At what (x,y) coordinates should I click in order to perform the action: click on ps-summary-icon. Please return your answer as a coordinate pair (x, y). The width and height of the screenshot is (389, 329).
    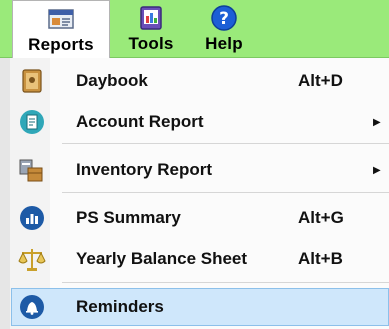
    Looking at the image, I should click on (32, 218).